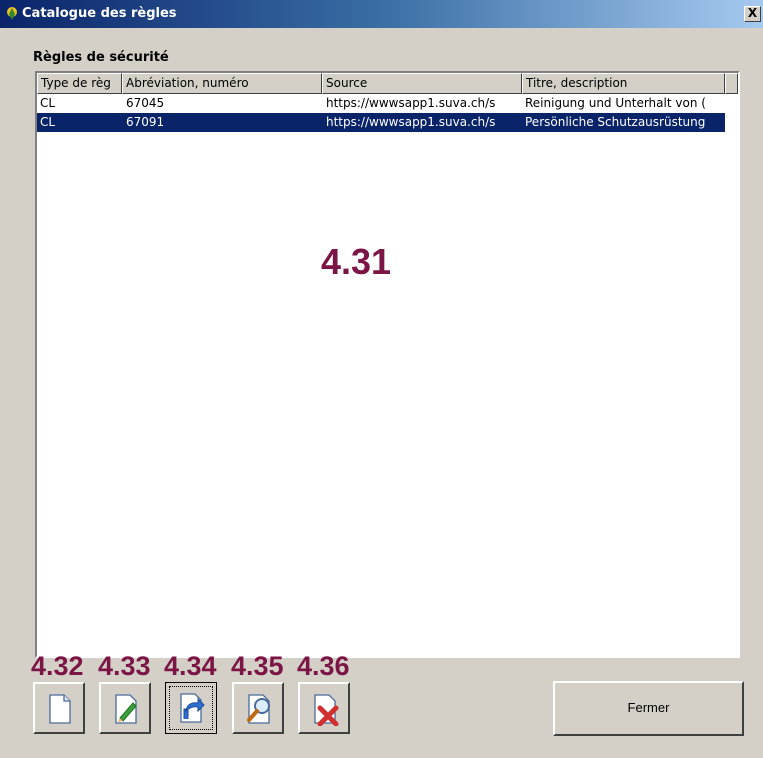  Describe the element at coordinates (323, 666) in the screenshot. I see `annotation-delete: 4.36` at that location.